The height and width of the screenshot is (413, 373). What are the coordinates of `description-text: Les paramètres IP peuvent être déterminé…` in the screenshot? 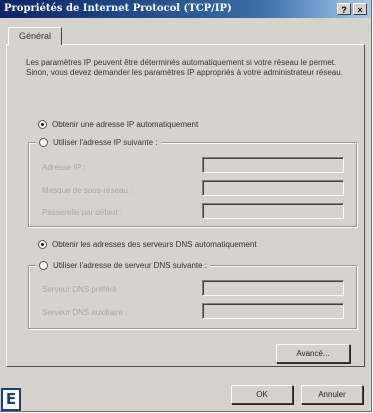 It's located at (184, 67).